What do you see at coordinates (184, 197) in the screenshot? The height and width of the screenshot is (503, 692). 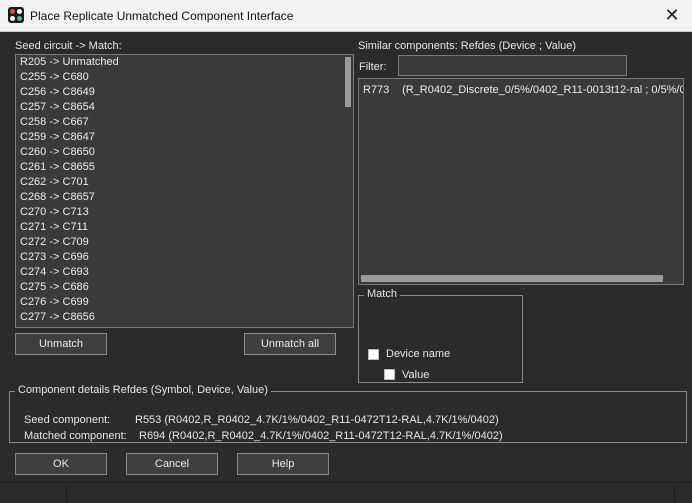 I see `list-item: C268 -> C8657` at bounding box center [184, 197].